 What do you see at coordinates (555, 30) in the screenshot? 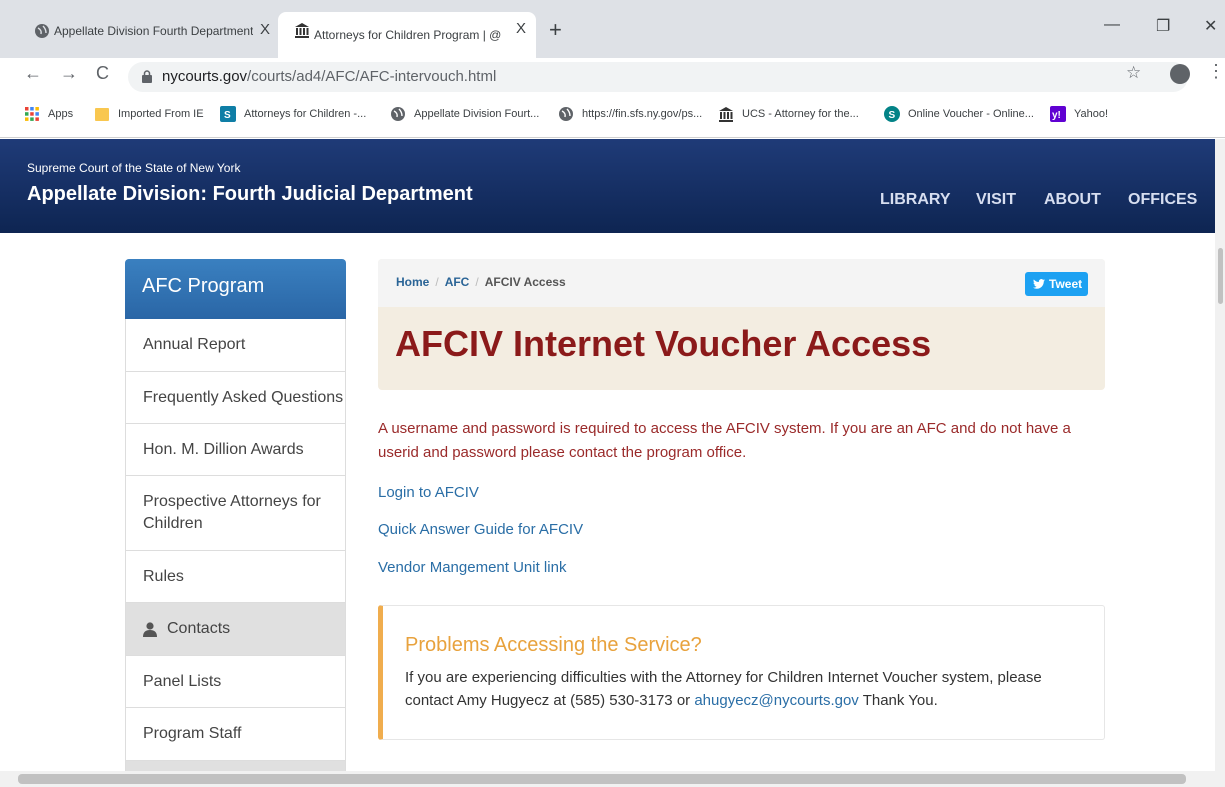
I see `new-tab-button: +` at bounding box center [555, 30].